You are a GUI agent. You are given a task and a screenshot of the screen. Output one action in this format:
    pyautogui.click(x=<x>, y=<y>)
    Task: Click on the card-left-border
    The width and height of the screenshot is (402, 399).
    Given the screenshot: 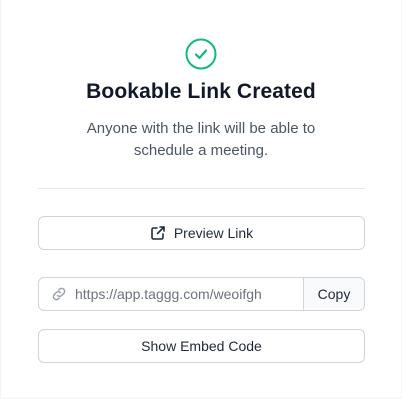 What is the action you would take?
    pyautogui.click(x=0, y=199)
    